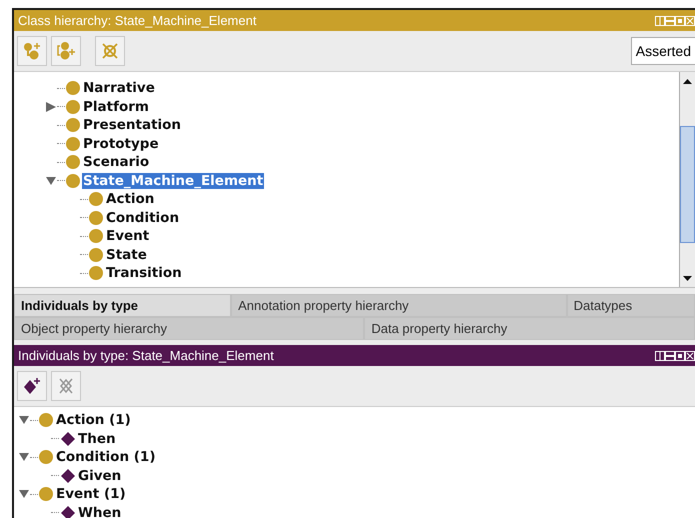 The image size is (695, 518). What do you see at coordinates (123, 305) in the screenshot?
I see `tab: Individuals by type` at bounding box center [123, 305].